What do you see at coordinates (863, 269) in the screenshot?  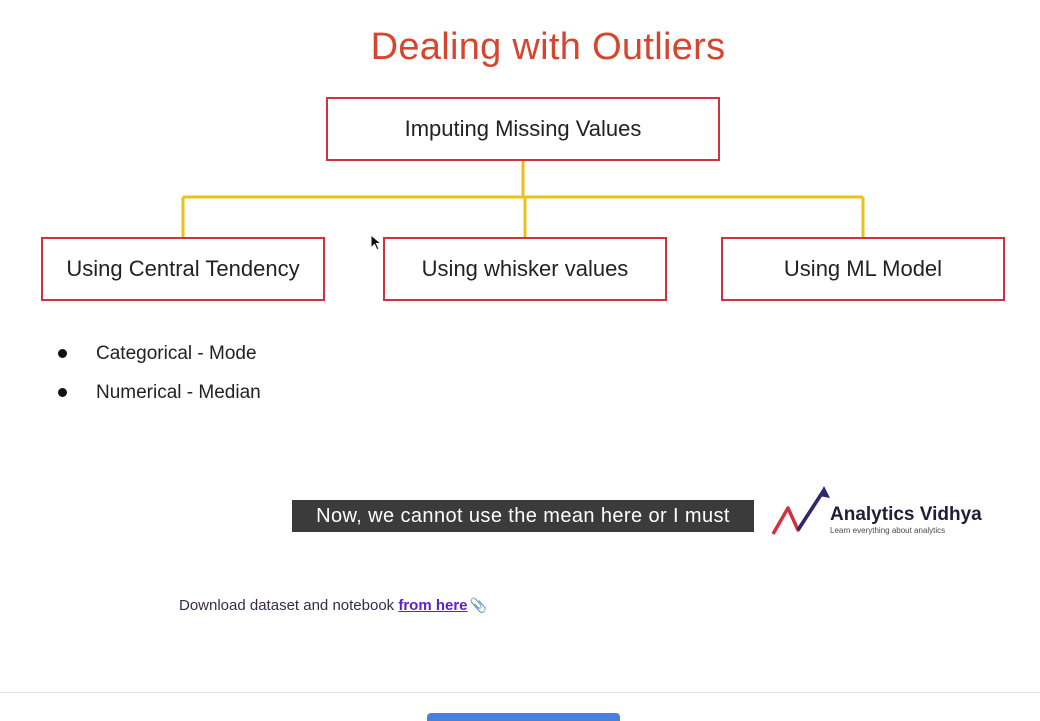 I see `child-node-ml-model: Using ML Model` at bounding box center [863, 269].